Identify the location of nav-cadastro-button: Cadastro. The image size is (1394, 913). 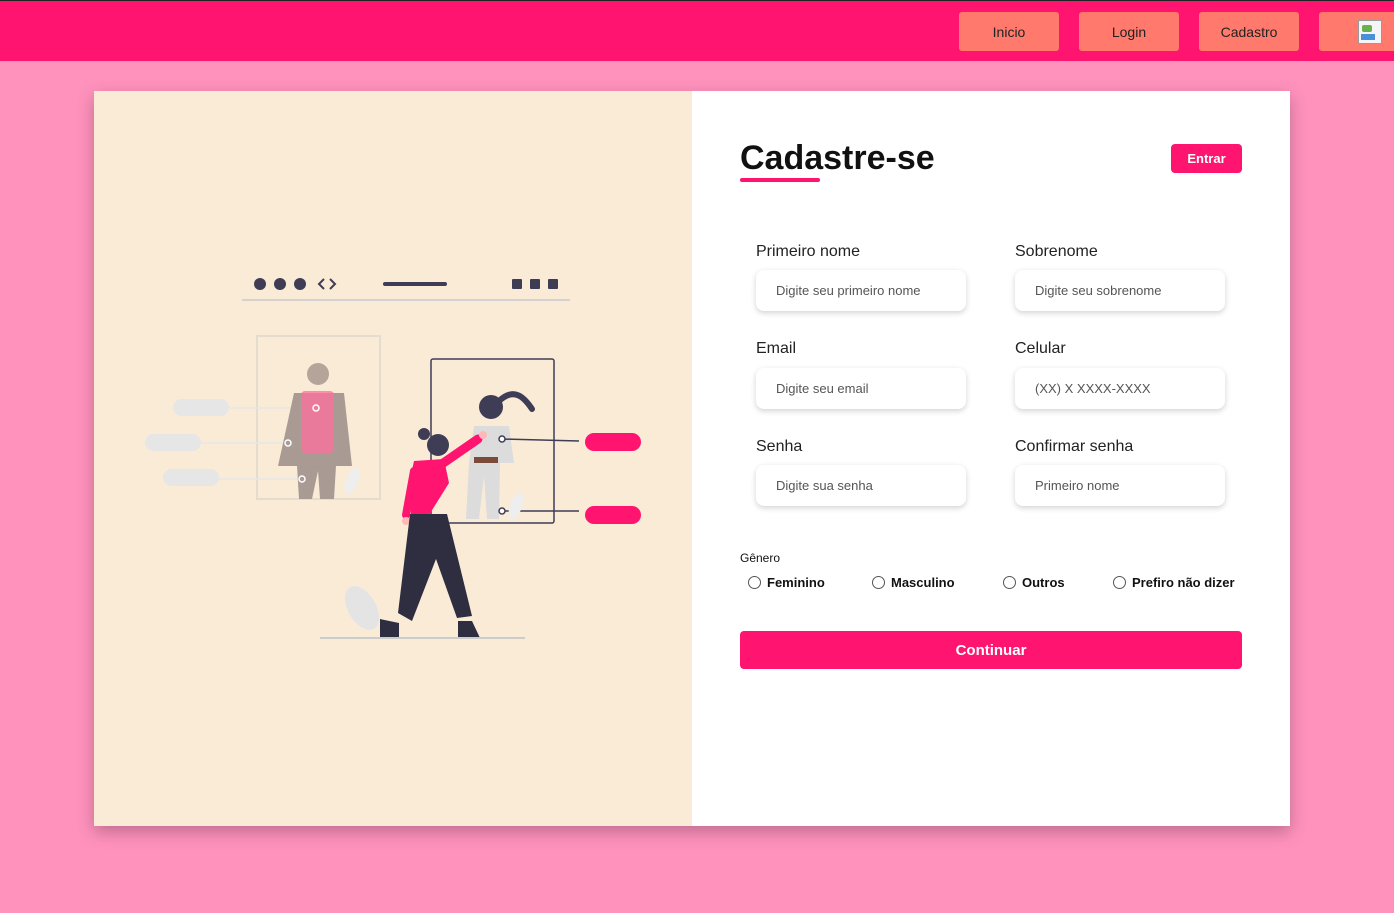
(1249, 31).